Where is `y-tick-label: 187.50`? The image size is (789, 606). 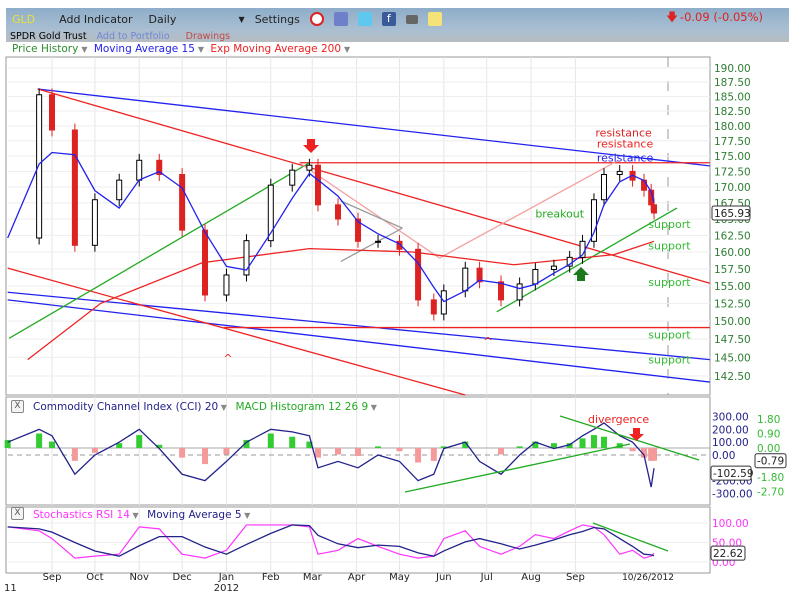 y-tick-label: 187.50 is located at coordinates (732, 83).